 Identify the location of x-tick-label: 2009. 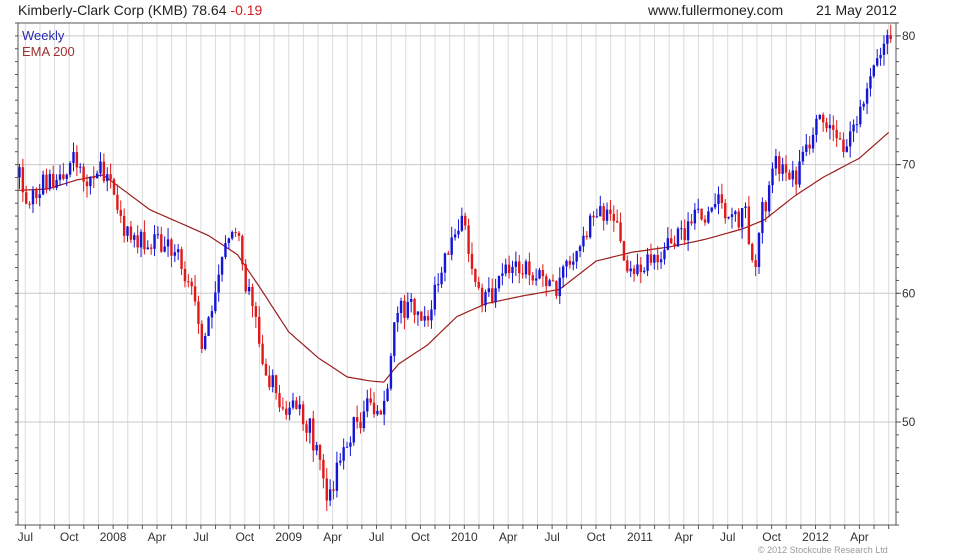
(288, 537).